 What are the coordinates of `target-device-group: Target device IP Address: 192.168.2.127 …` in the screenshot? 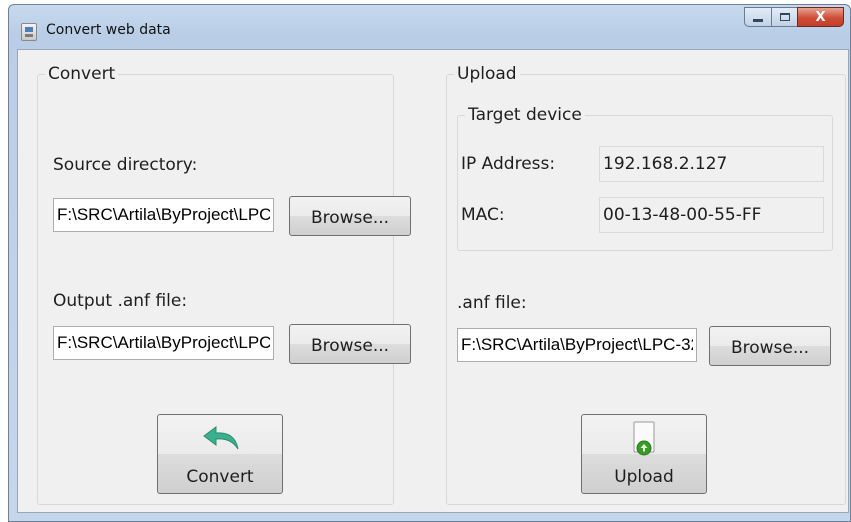 It's located at (645, 178).